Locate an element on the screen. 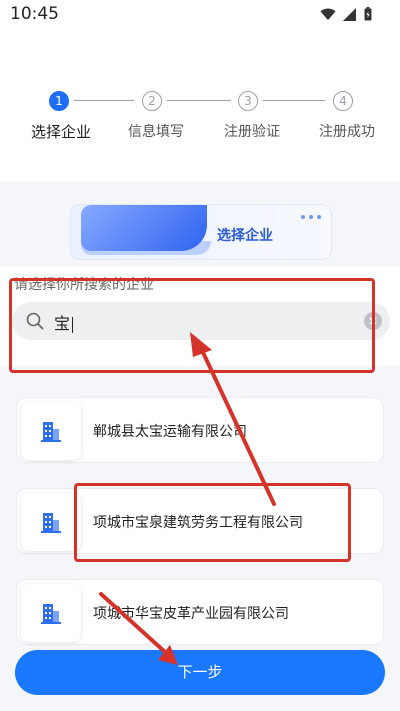 The image size is (400, 711). clear-icon is located at coordinates (373, 321).